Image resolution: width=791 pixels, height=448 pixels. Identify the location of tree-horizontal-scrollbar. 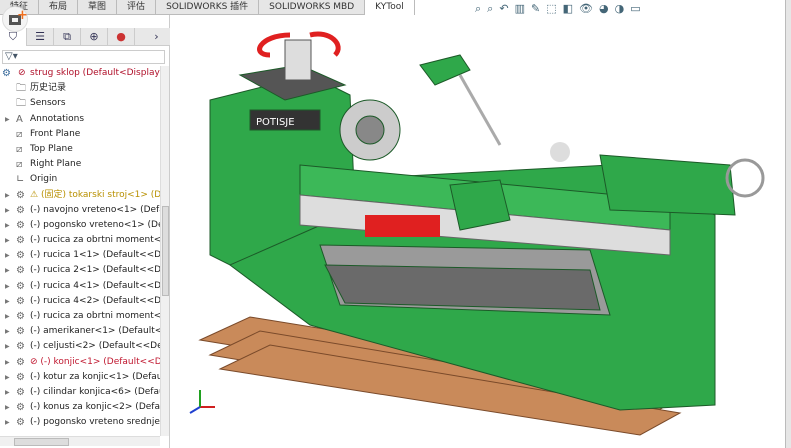
(80, 441).